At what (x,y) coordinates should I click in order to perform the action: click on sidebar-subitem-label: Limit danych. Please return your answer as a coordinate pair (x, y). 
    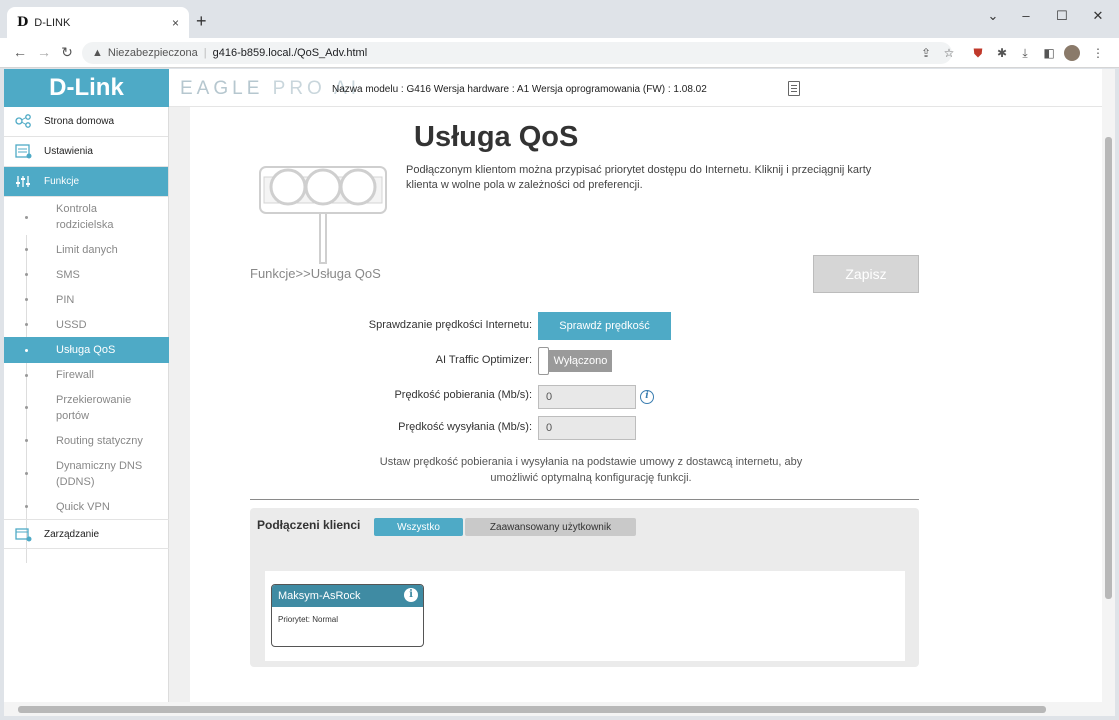
    Looking at the image, I should click on (87, 249).